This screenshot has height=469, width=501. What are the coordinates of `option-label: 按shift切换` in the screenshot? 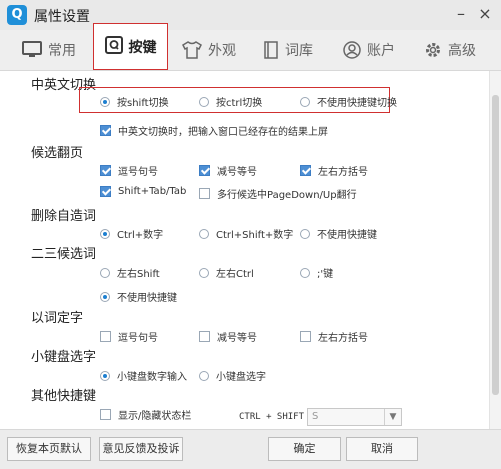 It's located at (143, 103).